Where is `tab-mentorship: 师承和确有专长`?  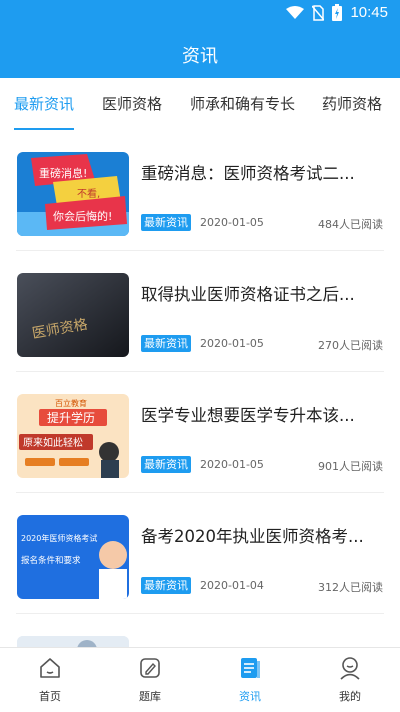
tab-mentorship: 师承和确有专长 is located at coordinates (242, 104).